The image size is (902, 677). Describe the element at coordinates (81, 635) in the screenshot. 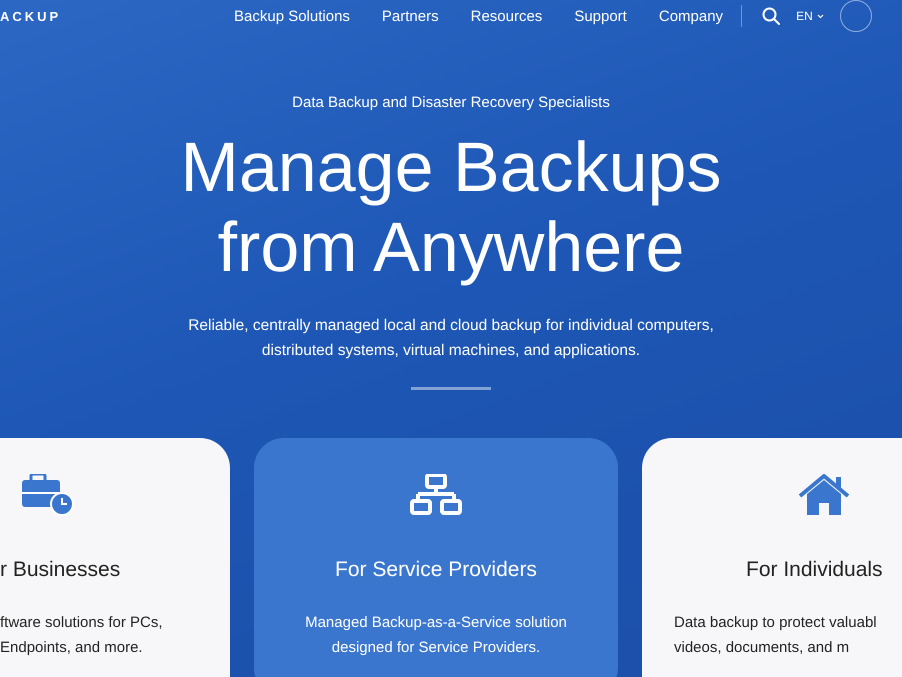

I see `card-description: ftware solutions for PCs, Endpoints, and more.` at that location.